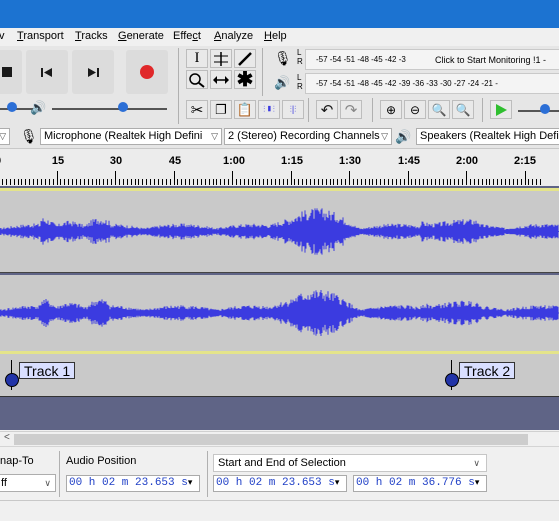 The height and width of the screenshot is (521, 559). Describe the element at coordinates (350, 463) in the screenshot. I see `selection-mode-dropdown: Start and End of Selection ∨` at that location.